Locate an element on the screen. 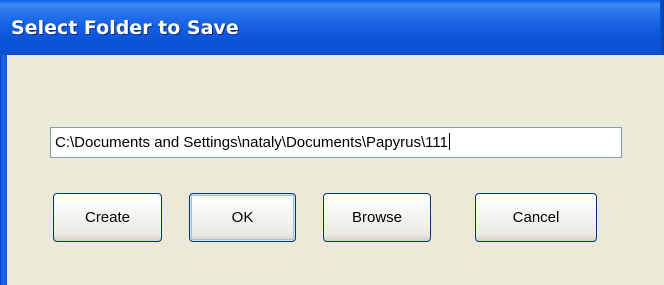  cancel-button: Cancel is located at coordinates (536, 217).